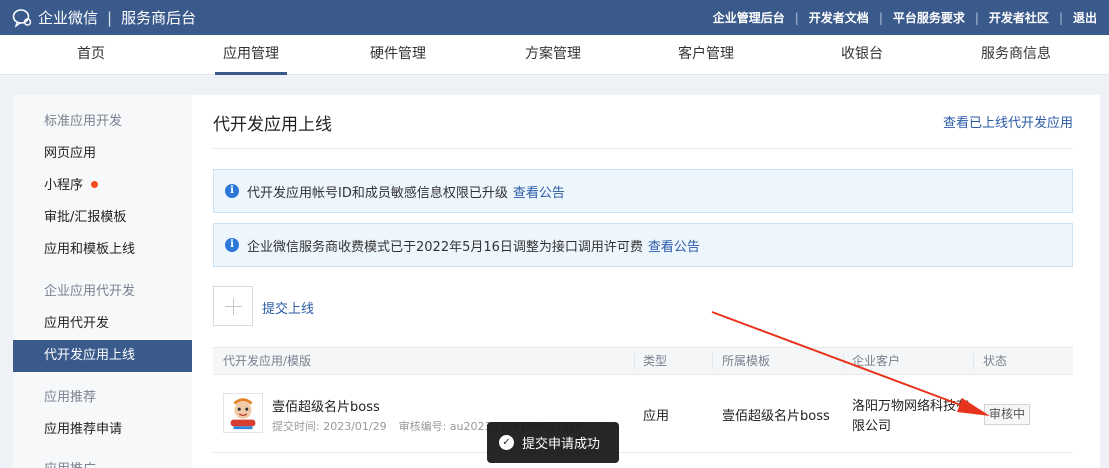  I want to click on toast-notification: ✓ 提交申请成功, so click(553, 442).